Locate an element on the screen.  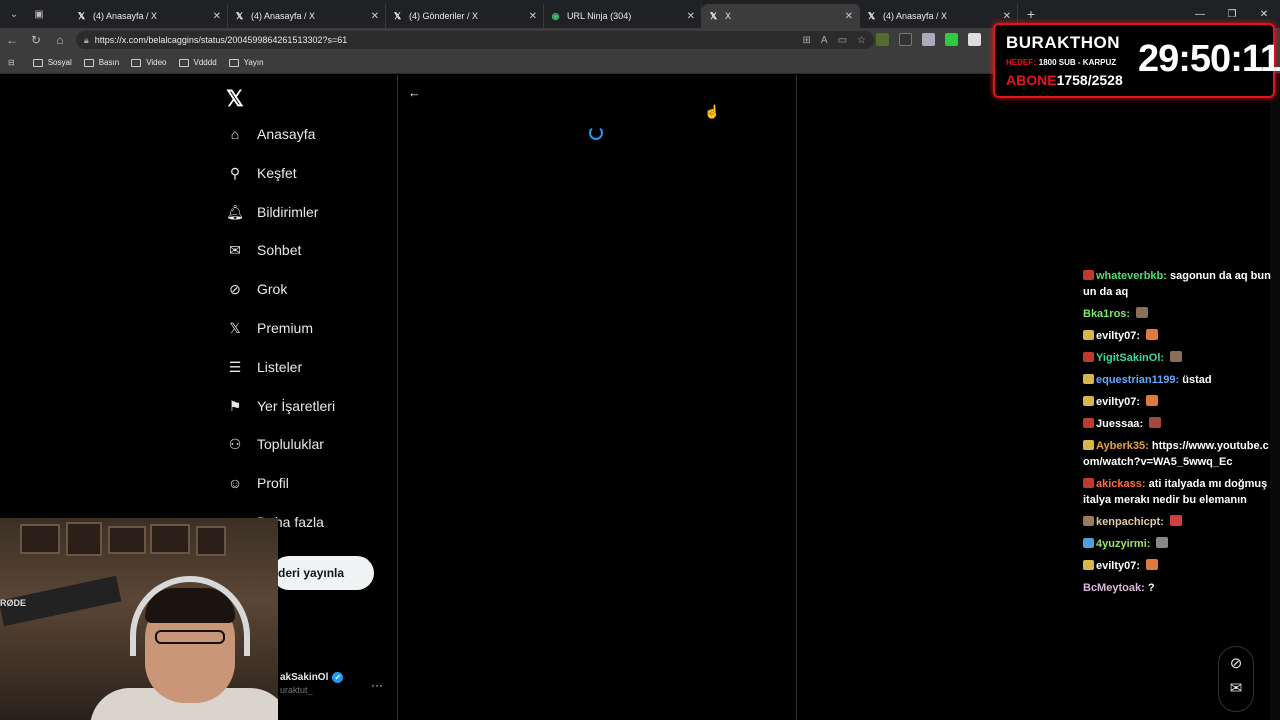
sidebar-item-home: ⌂ Anasayfa is located at coordinates (271, 134).